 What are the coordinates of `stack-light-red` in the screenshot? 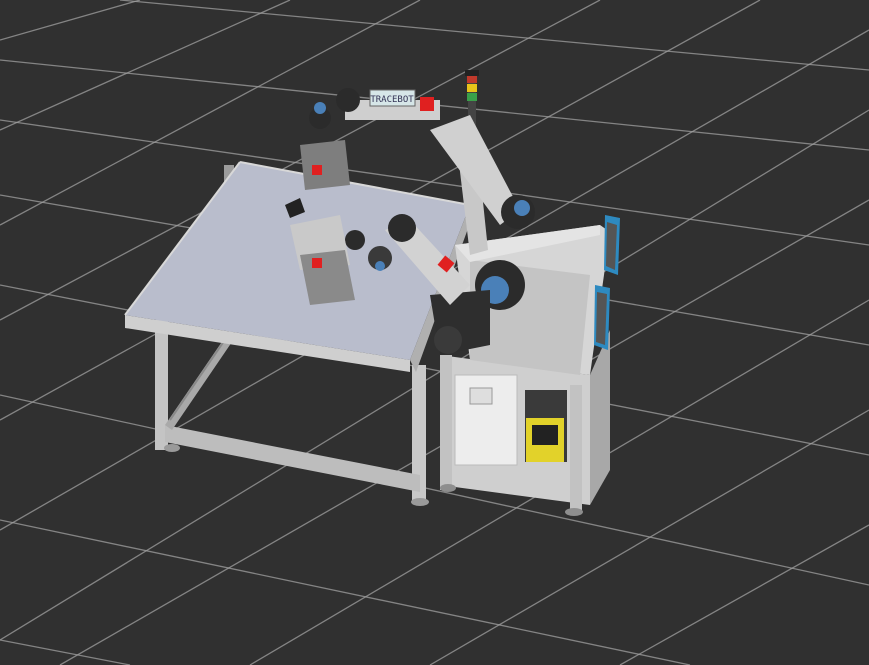 It's located at (472, 79).